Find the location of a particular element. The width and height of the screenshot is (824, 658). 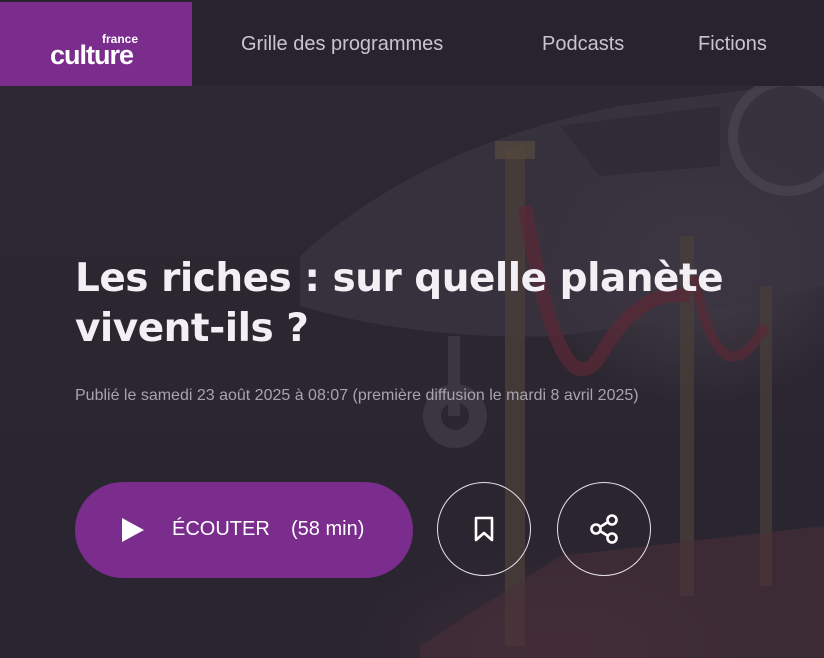

nav-item-fictions: Fictions is located at coordinates (732, 44).